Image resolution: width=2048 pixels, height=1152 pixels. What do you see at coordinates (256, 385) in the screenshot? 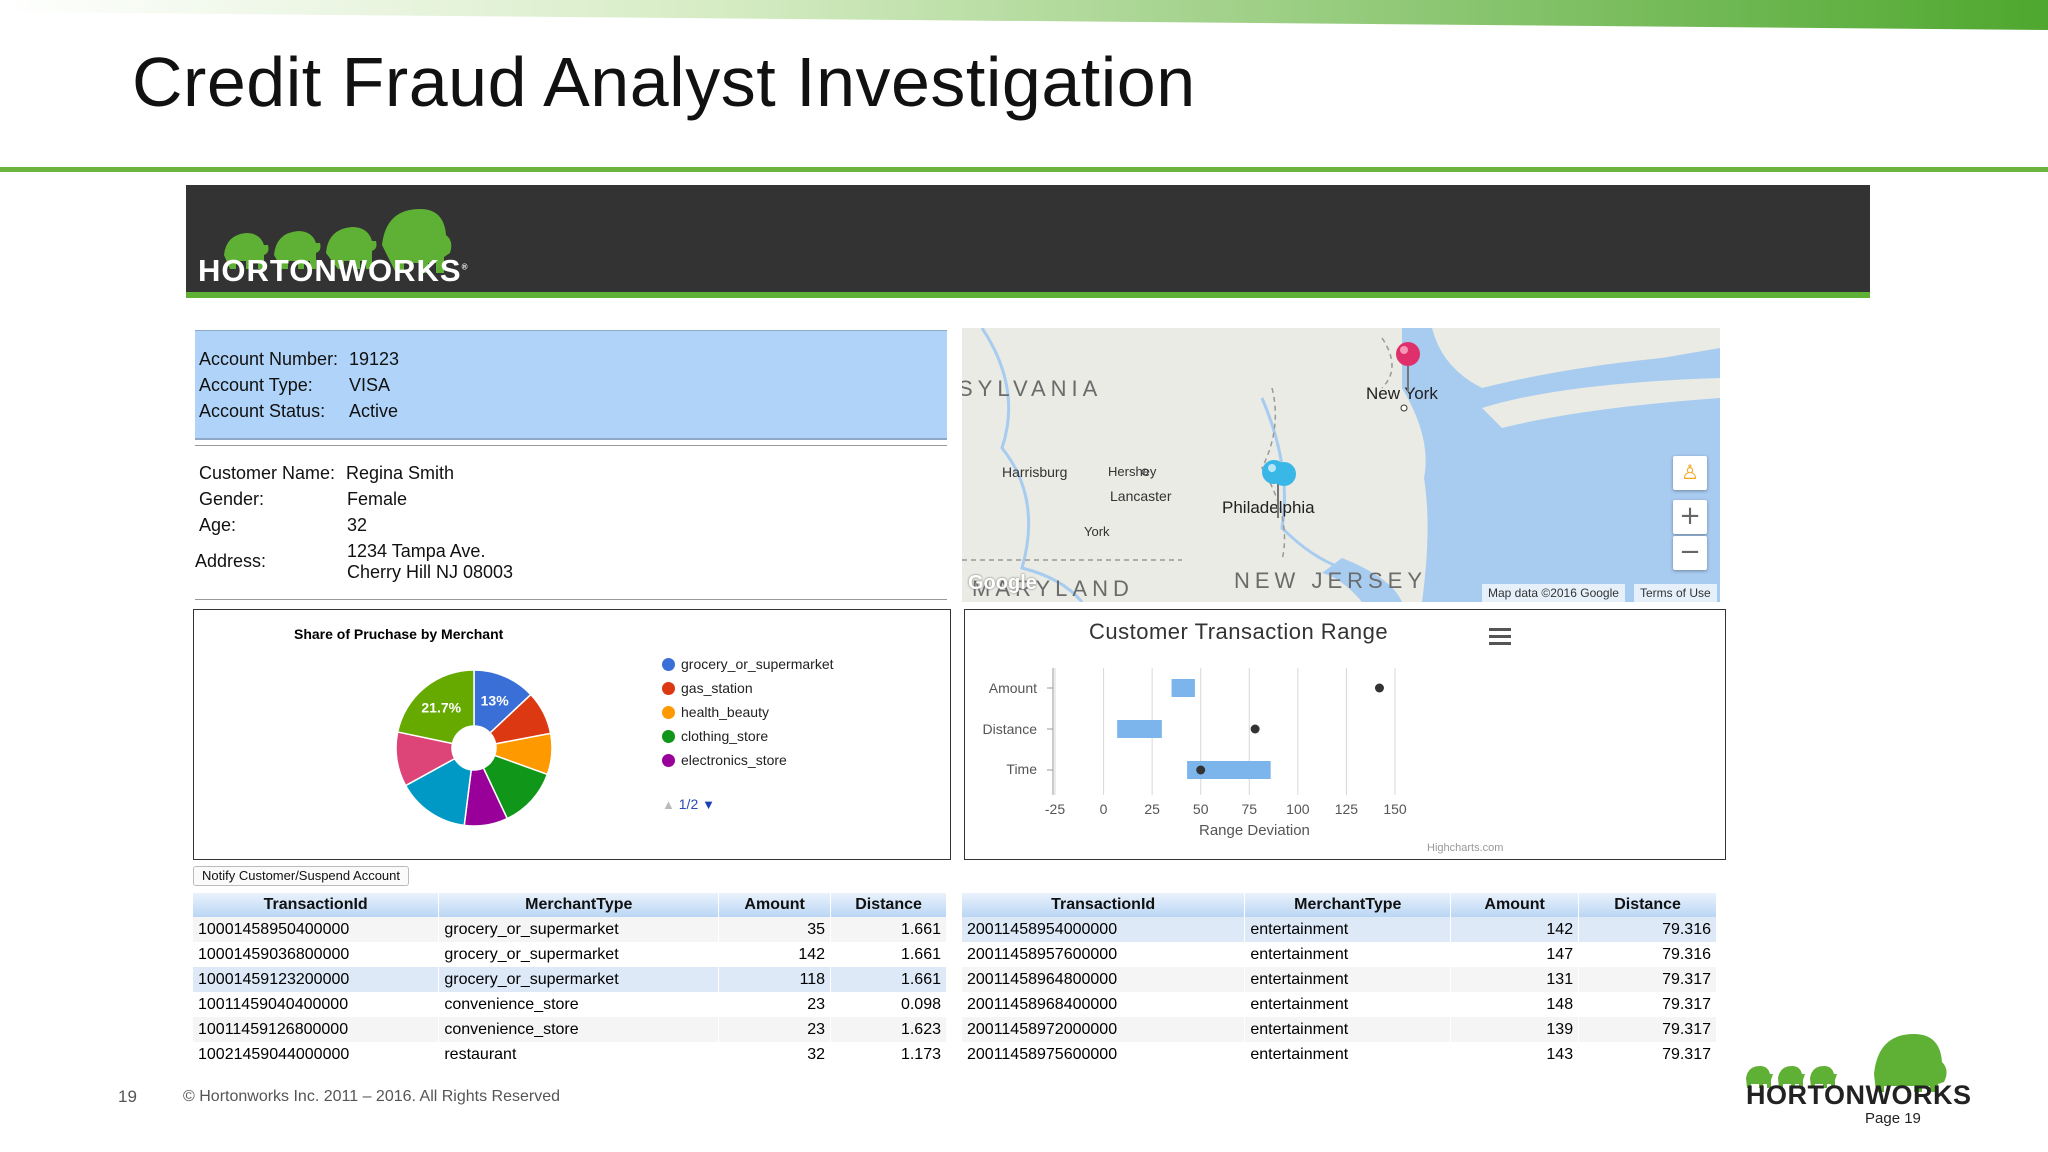
I see `account-type-label: Account Type:` at bounding box center [256, 385].